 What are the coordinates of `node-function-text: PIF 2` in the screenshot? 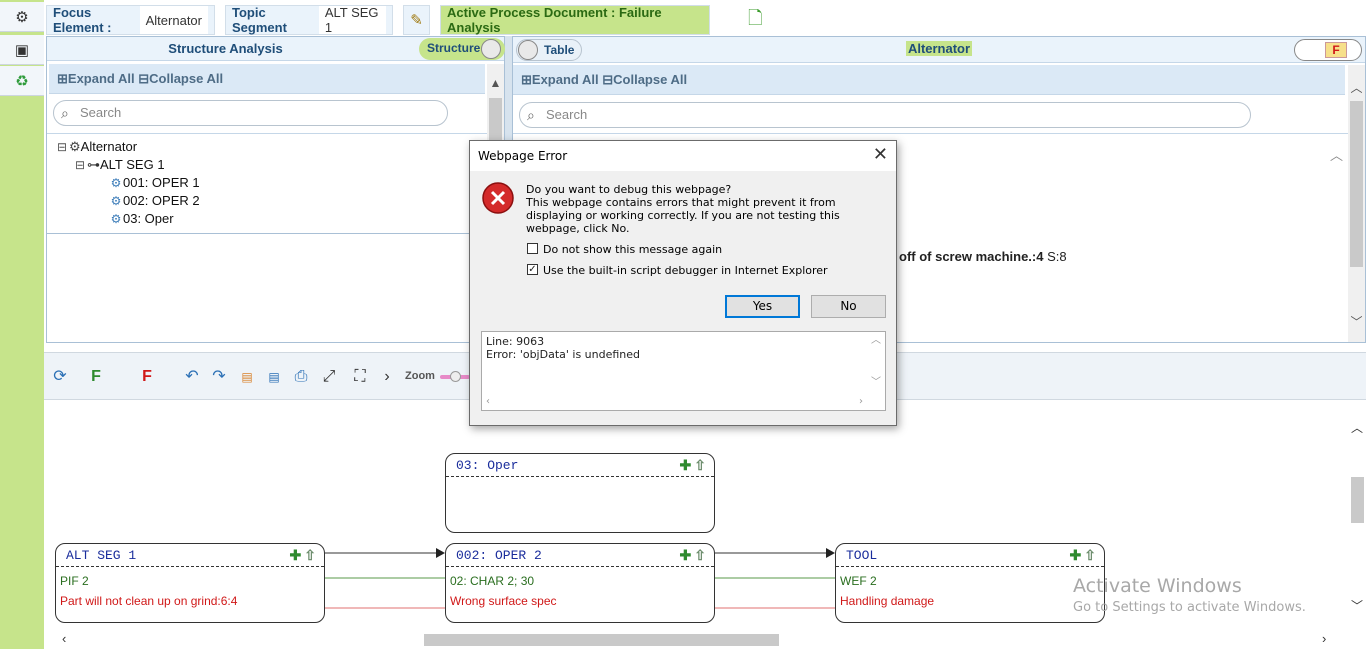 It's located at (74, 581).